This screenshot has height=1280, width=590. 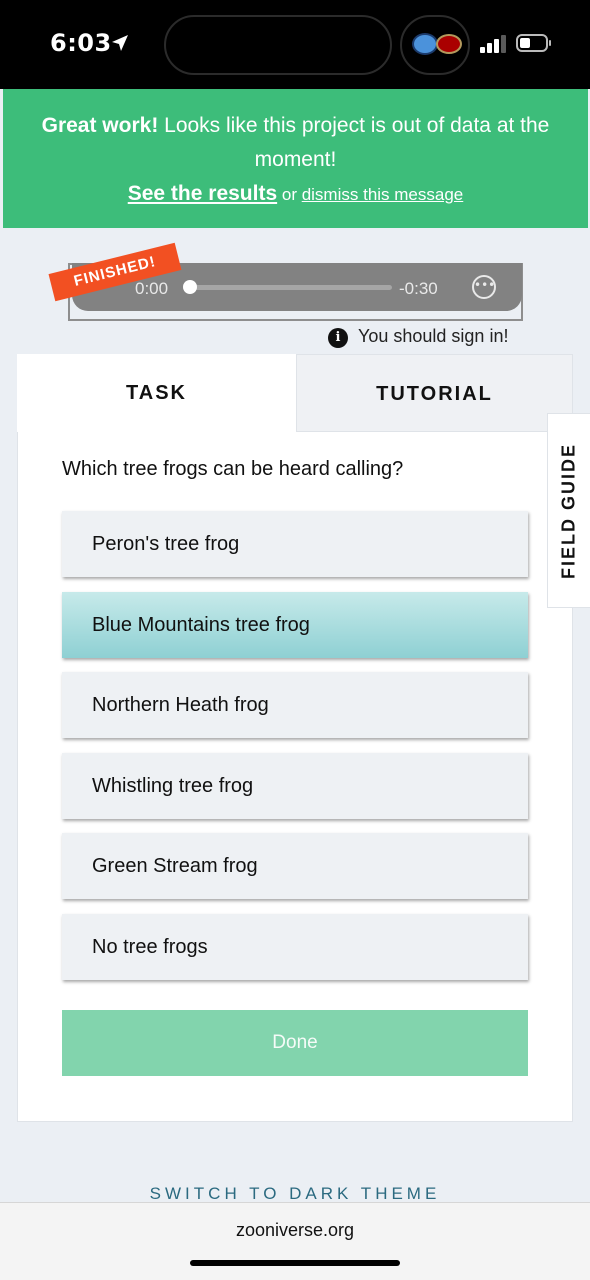 What do you see at coordinates (295, 1043) in the screenshot?
I see `done-button: Done` at bounding box center [295, 1043].